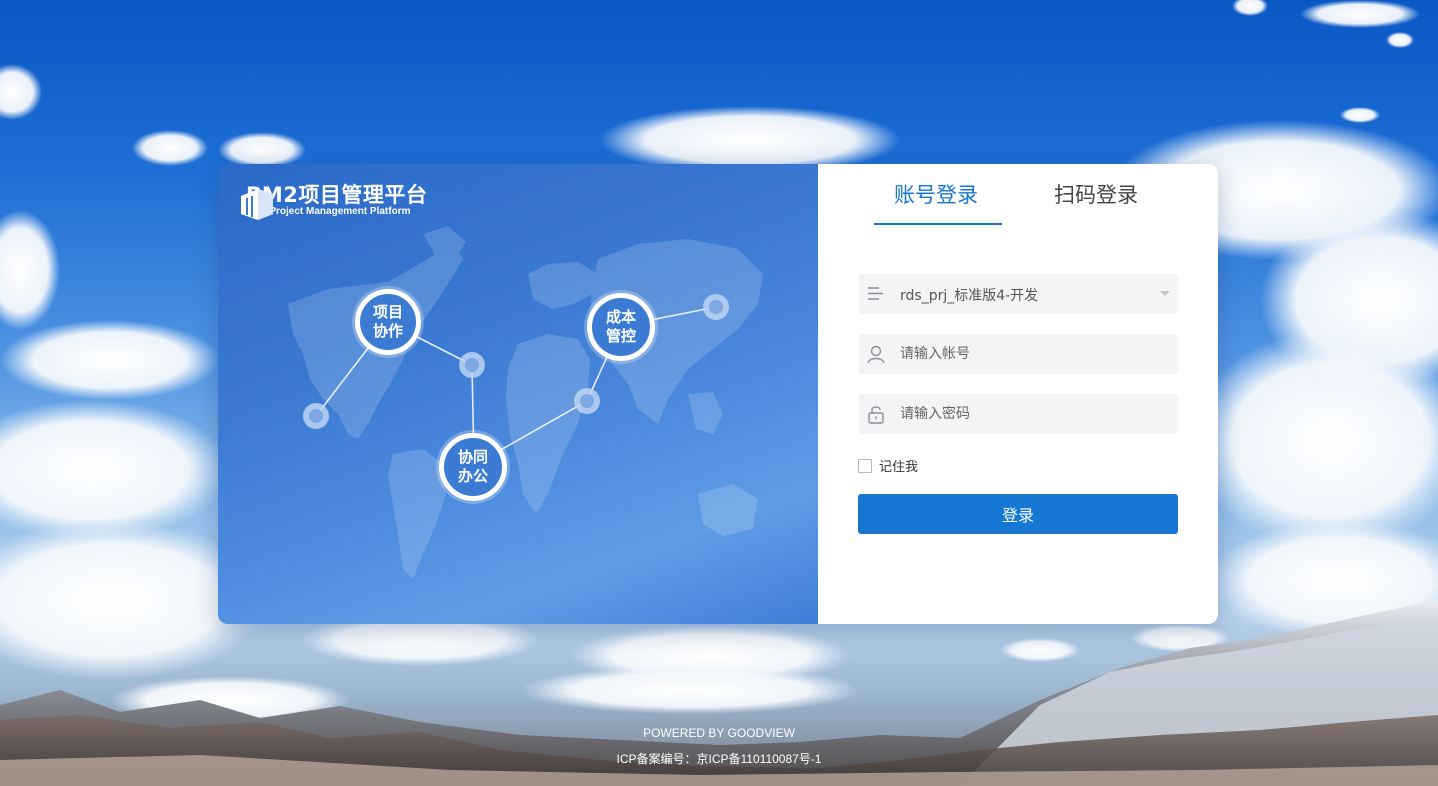  I want to click on powered-by-text: POWERED BY GOODVIEW, so click(719, 733).